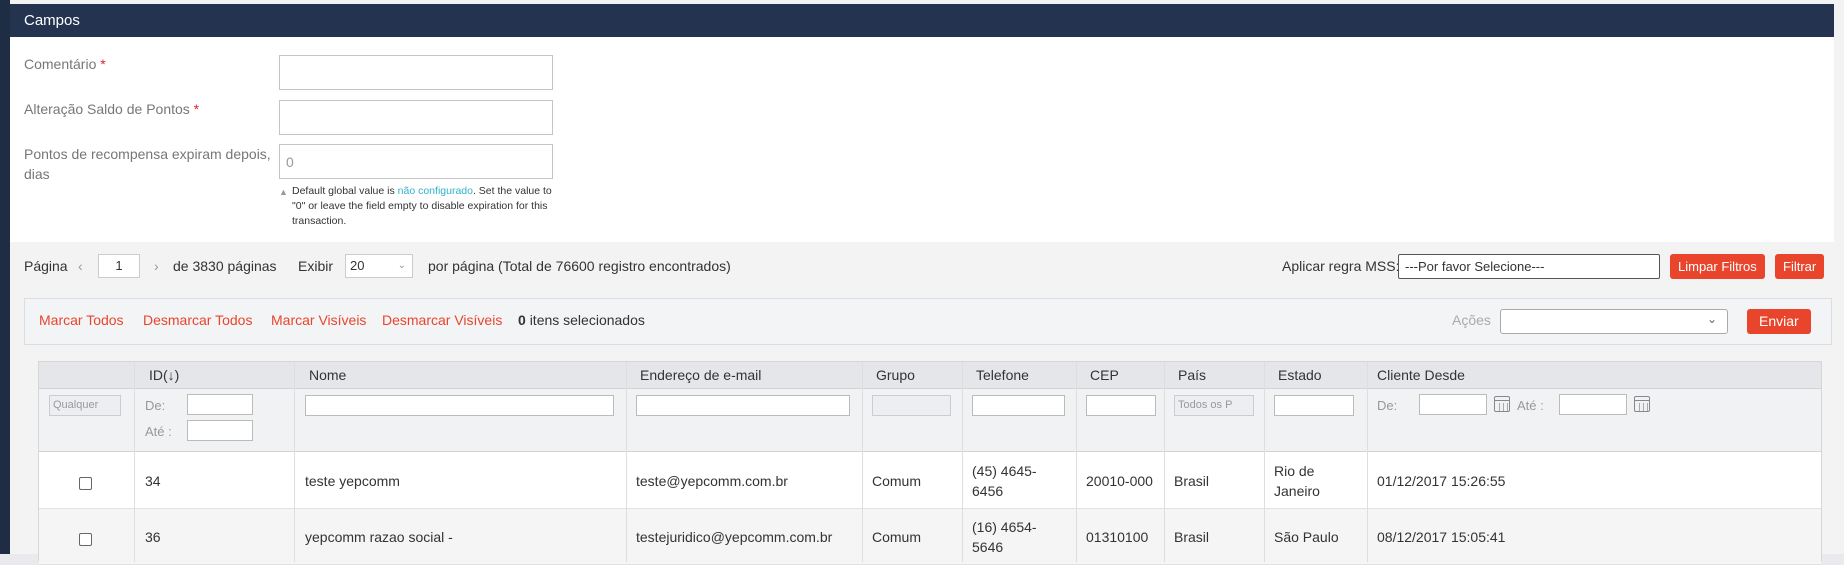  What do you see at coordinates (158, 431) in the screenshot?
I see `id-to-label: Até :` at bounding box center [158, 431].